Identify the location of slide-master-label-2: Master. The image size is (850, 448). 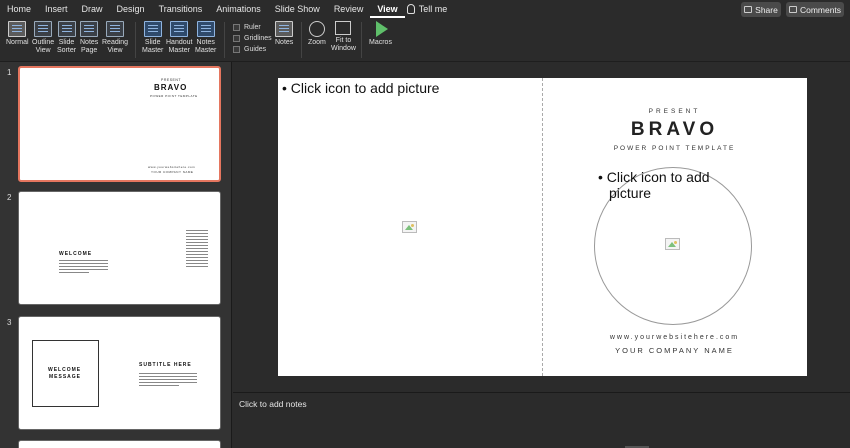
(153, 50).